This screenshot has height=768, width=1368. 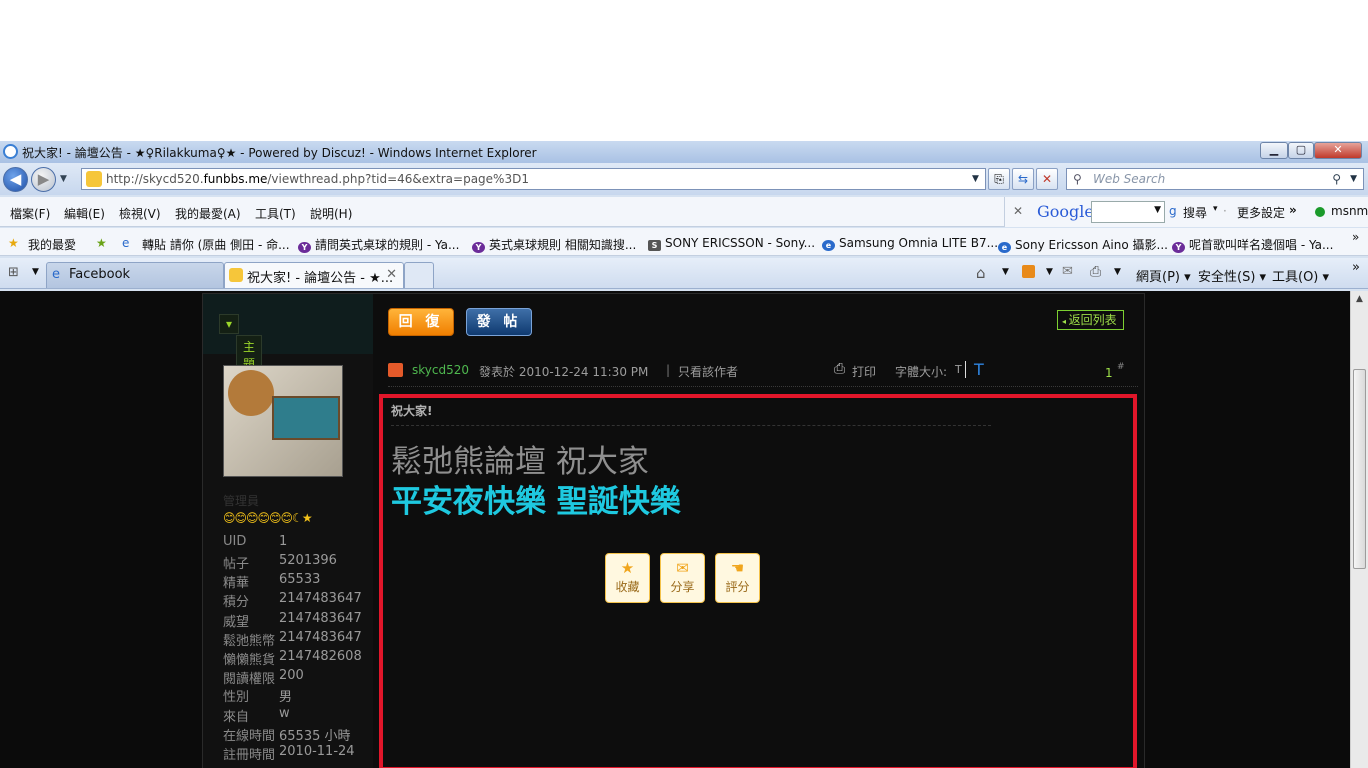 What do you see at coordinates (15, 179) in the screenshot?
I see `back-button: ◀` at bounding box center [15, 179].